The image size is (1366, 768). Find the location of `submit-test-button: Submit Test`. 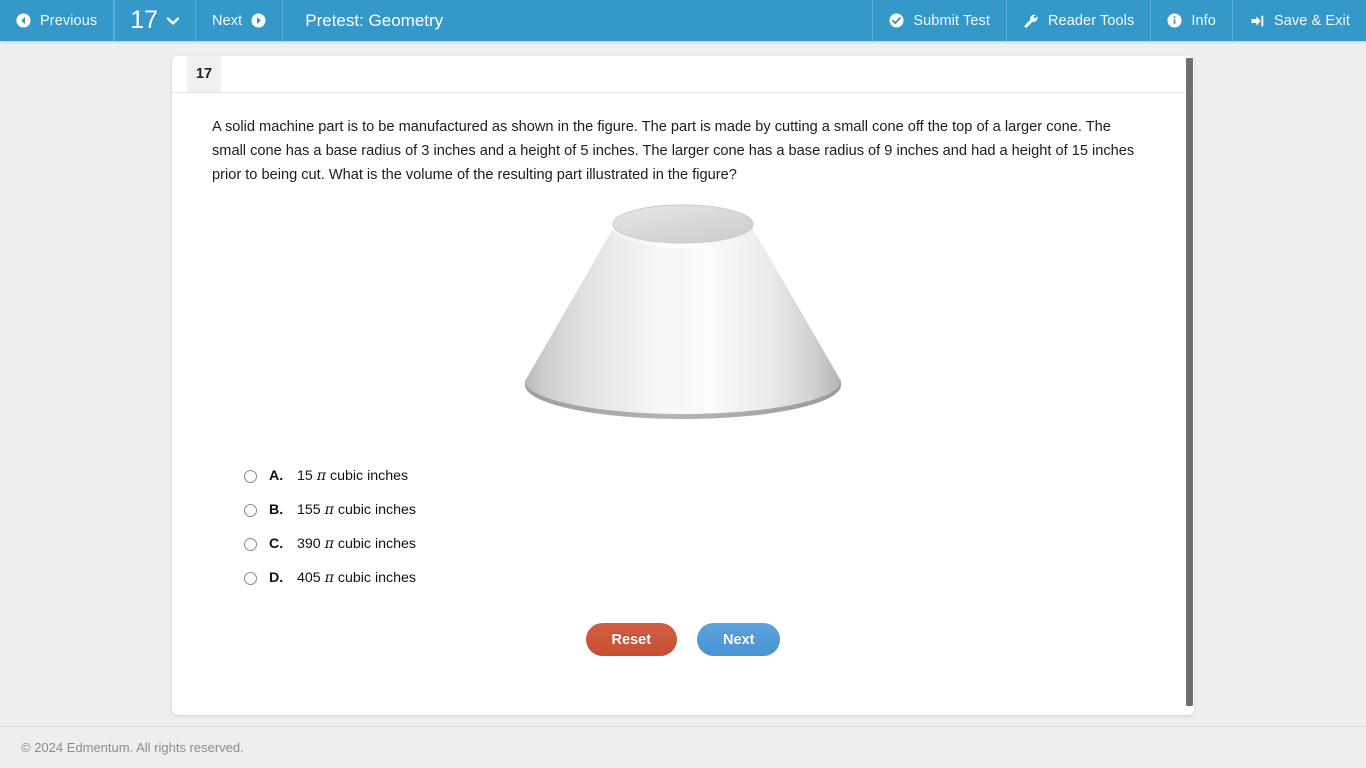

submit-test-button: Submit Test is located at coordinates (939, 20).